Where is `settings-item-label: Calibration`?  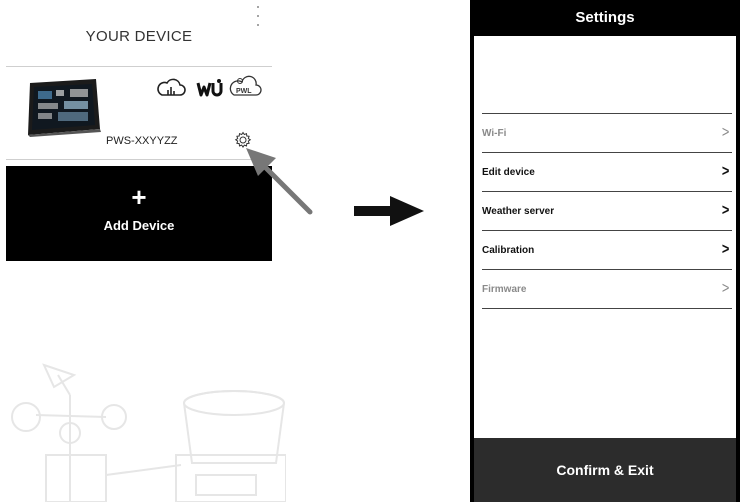 settings-item-label: Calibration is located at coordinates (508, 250).